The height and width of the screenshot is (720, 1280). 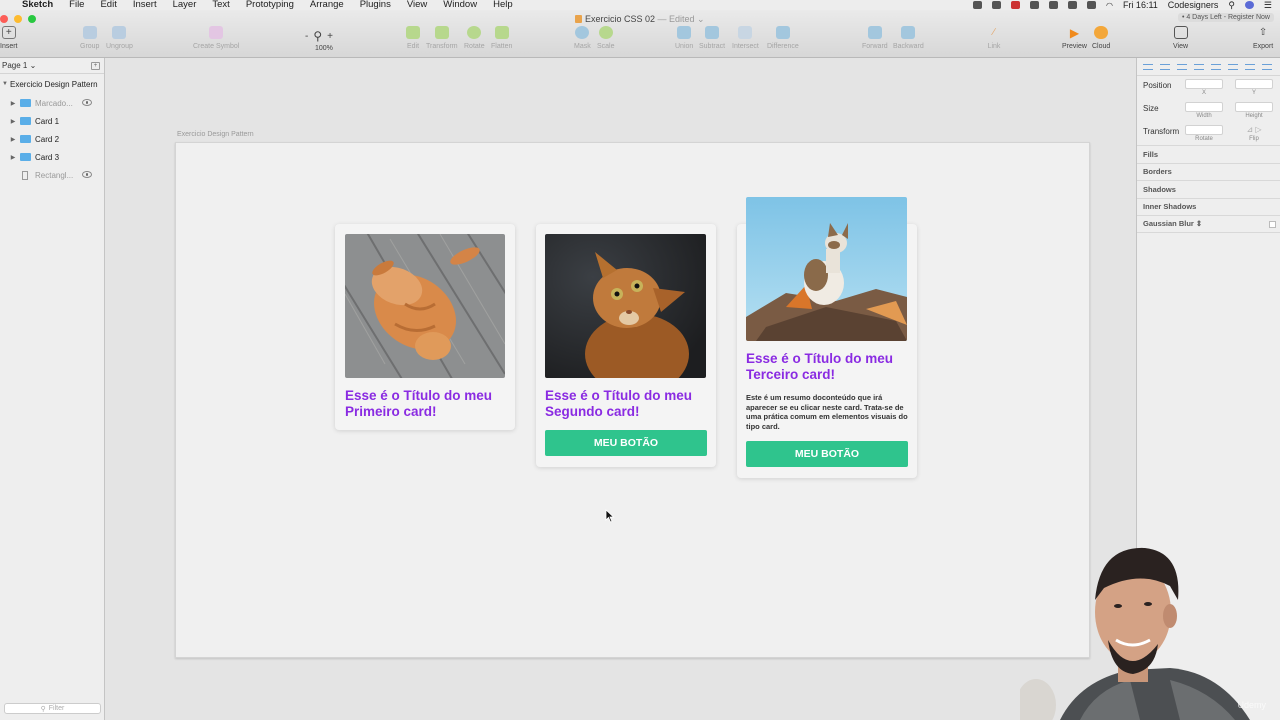 What do you see at coordinates (994, 38) in the screenshot?
I see `link-button: ∕ Link` at bounding box center [994, 38].